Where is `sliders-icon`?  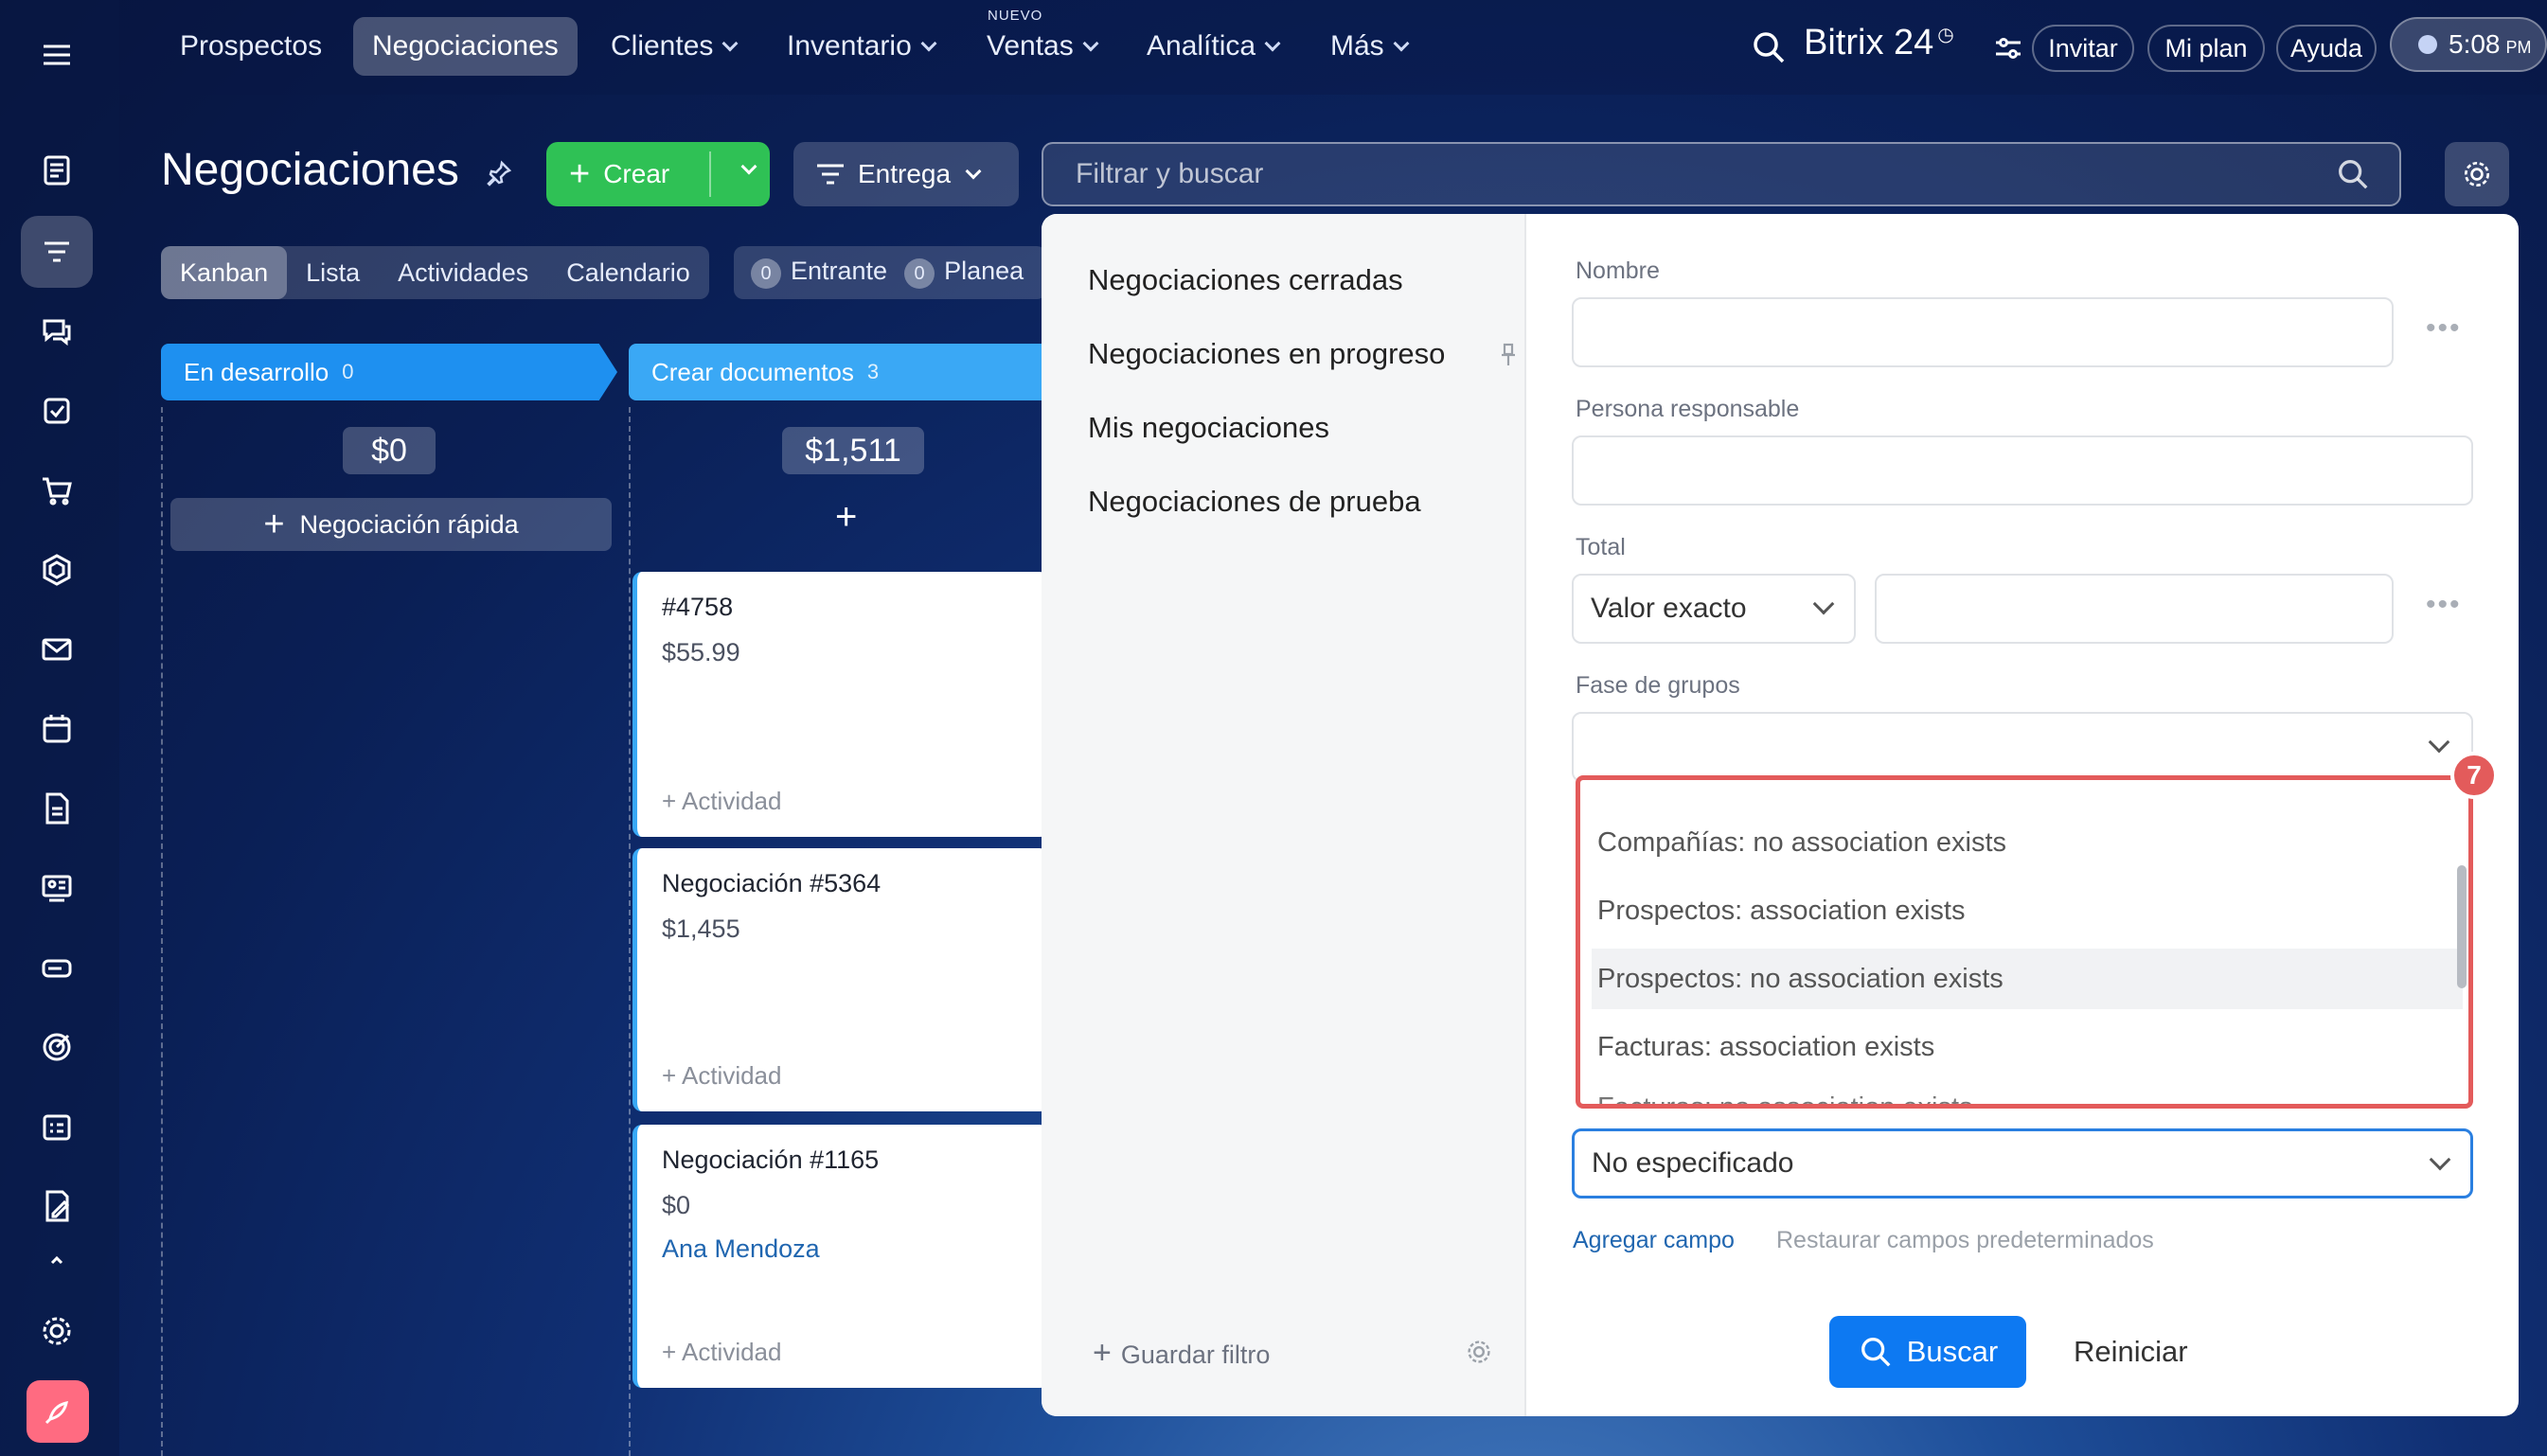 sliders-icon is located at coordinates (2008, 48).